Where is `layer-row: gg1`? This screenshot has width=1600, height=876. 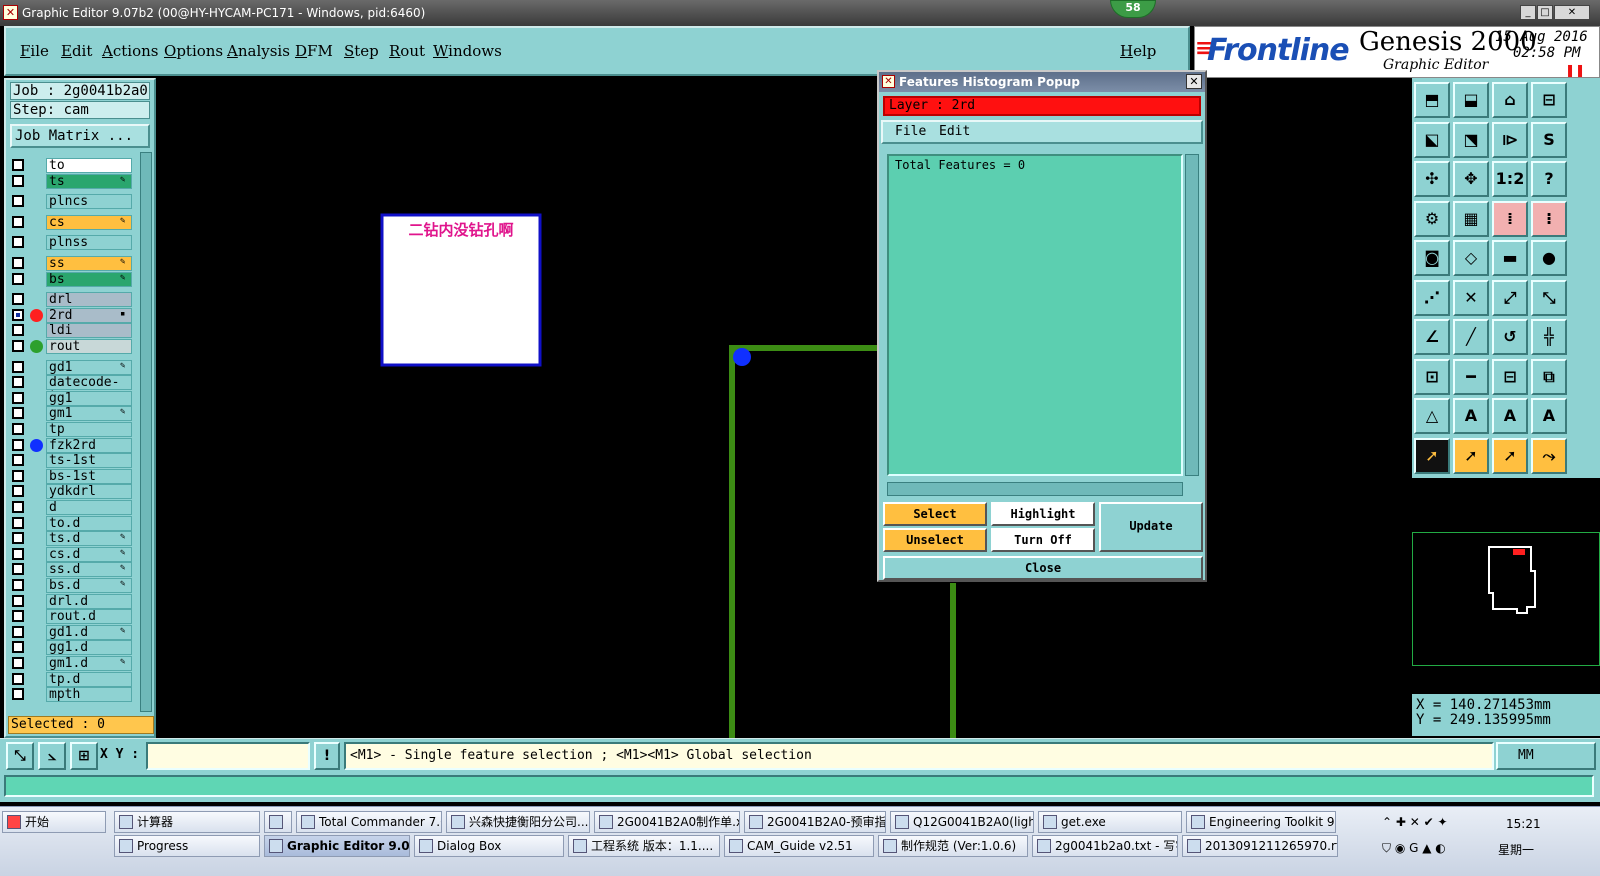 layer-row: gg1 is located at coordinates (71, 398).